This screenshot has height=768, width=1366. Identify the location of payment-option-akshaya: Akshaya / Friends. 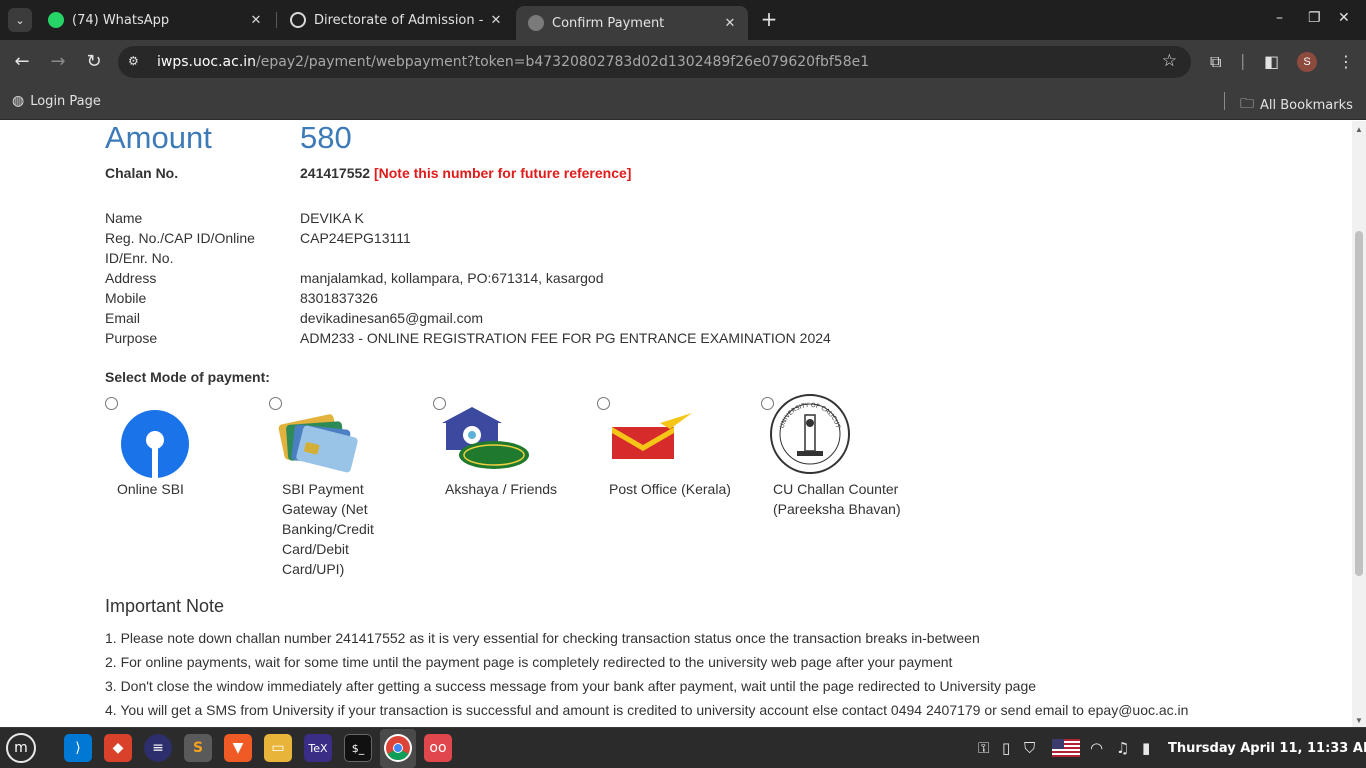
(508, 458).